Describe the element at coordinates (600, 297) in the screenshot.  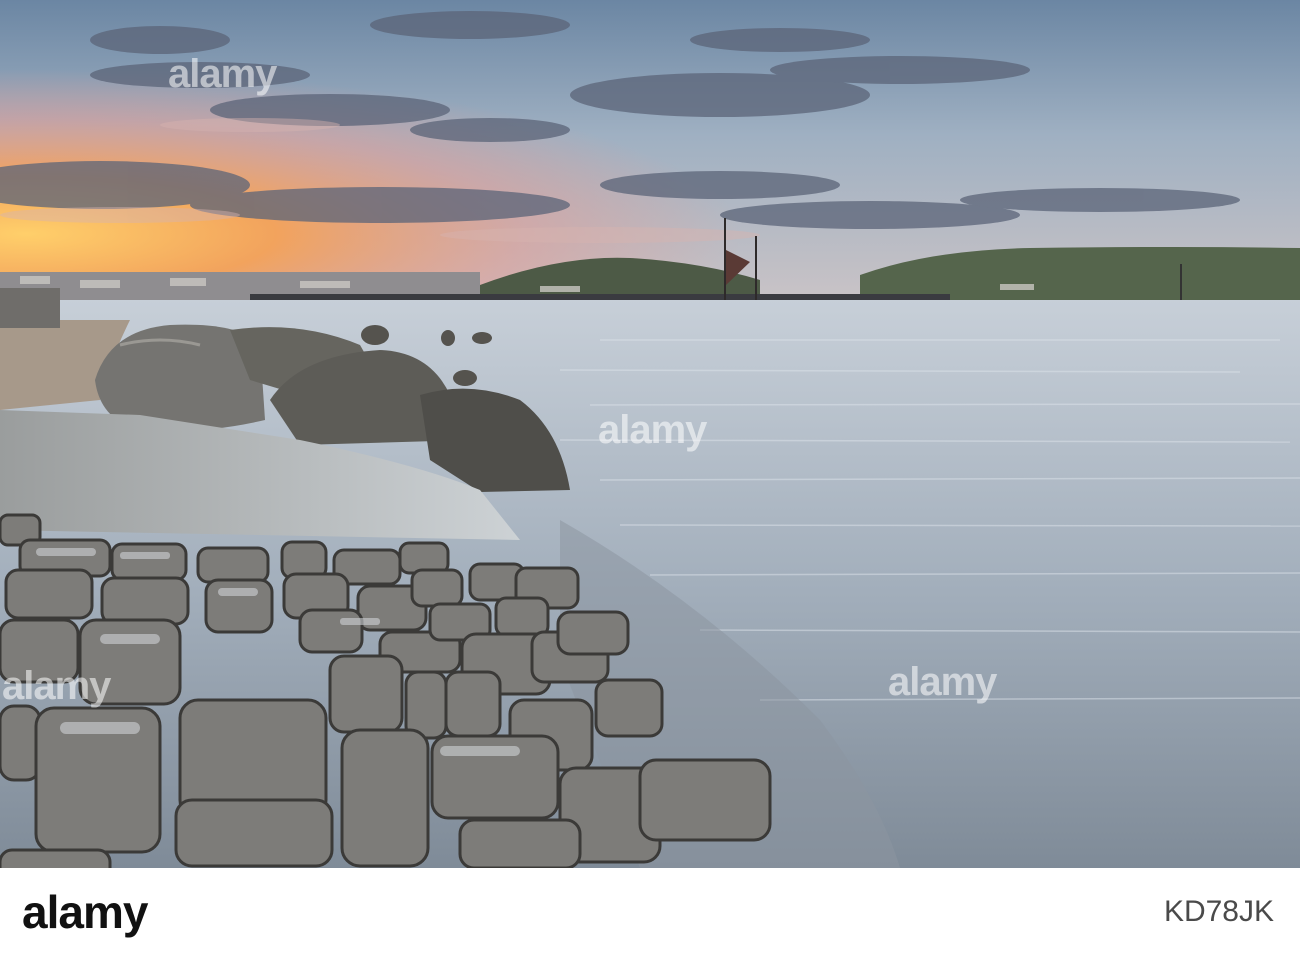
I see `pier-deck` at that location.